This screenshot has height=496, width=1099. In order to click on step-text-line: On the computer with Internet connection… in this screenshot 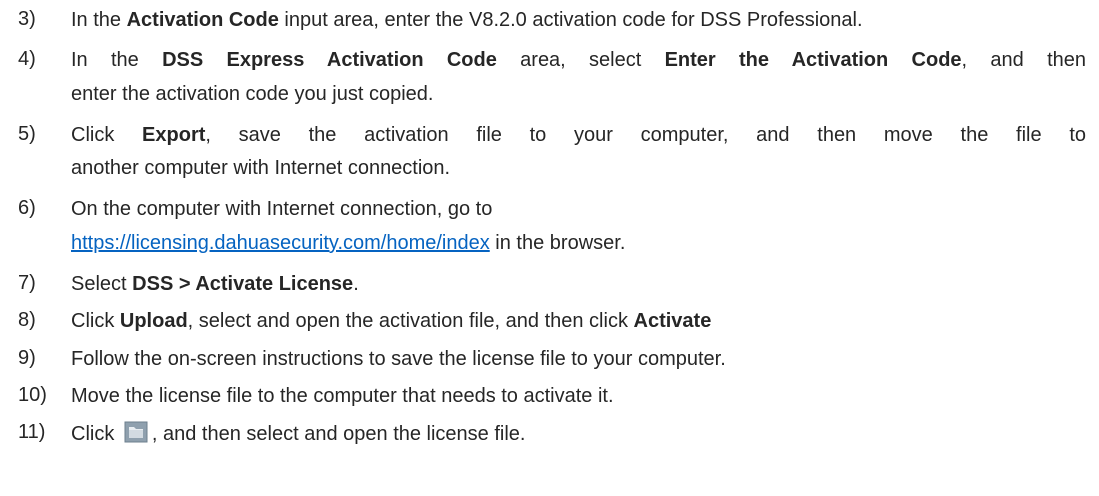, I will do `click(281, 209)`.